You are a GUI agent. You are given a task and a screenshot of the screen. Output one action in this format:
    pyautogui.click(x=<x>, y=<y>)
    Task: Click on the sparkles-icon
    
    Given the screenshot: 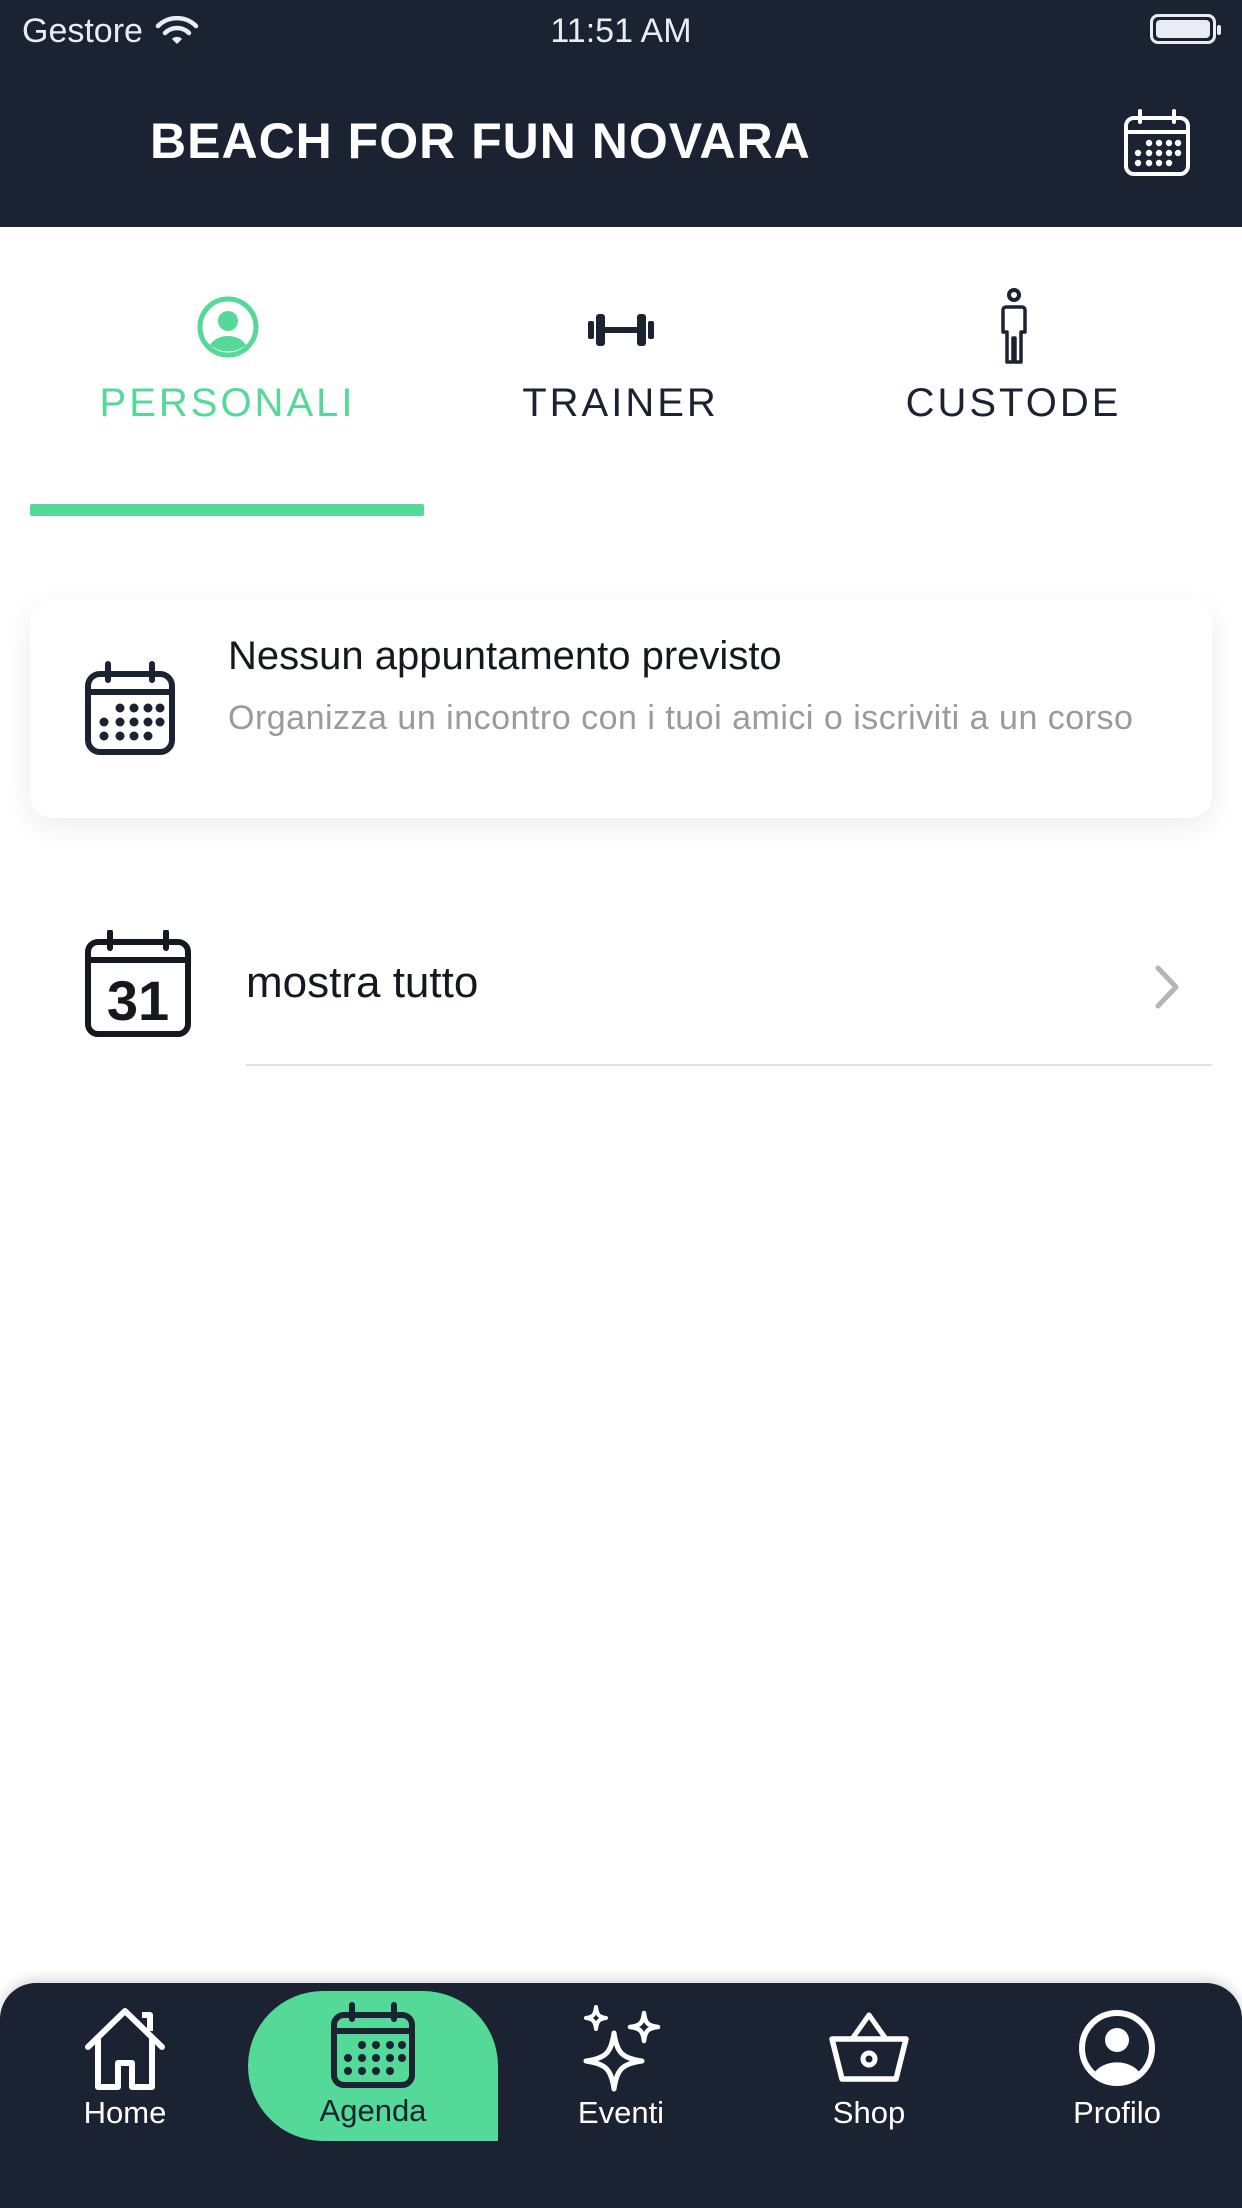 What is the action you would take?
    pyautogui.click(x=622, y=2048)
    